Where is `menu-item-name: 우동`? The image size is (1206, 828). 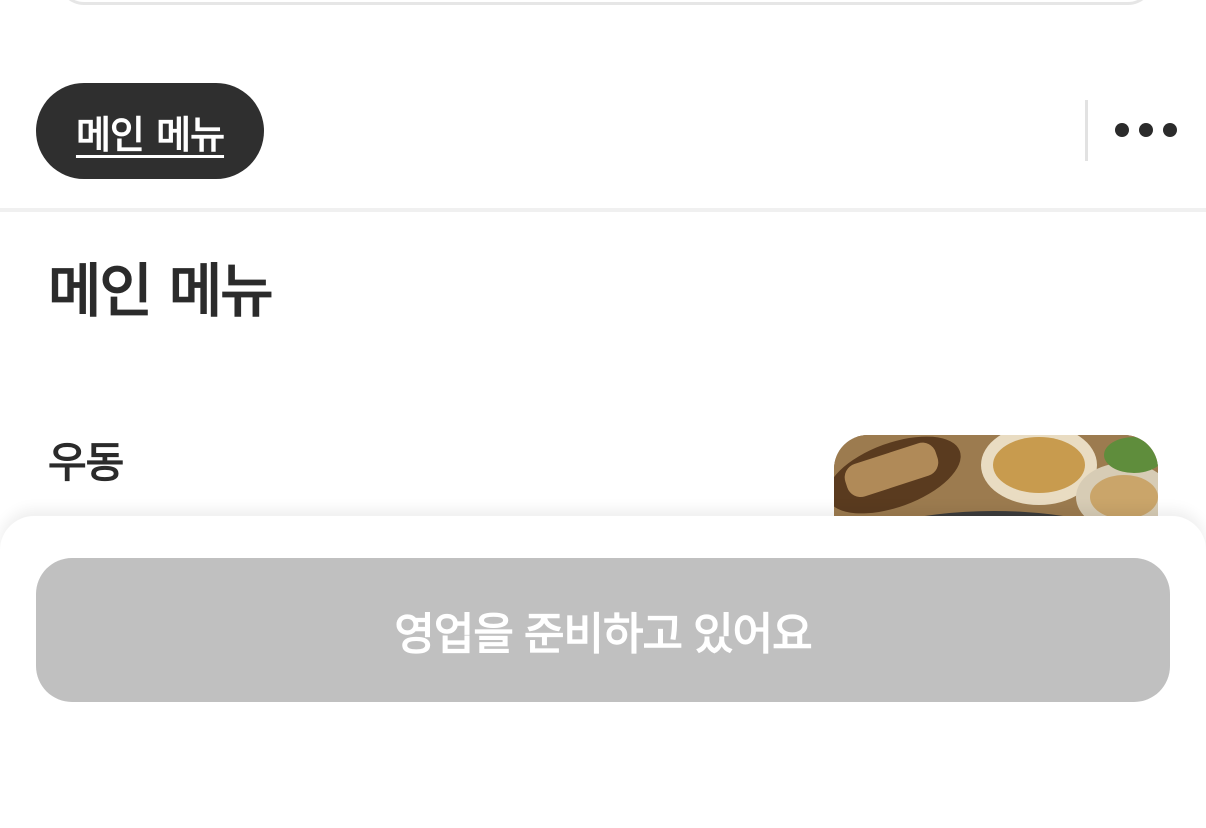 menu-item-name: 우동 is located at coordinates (86, 462).